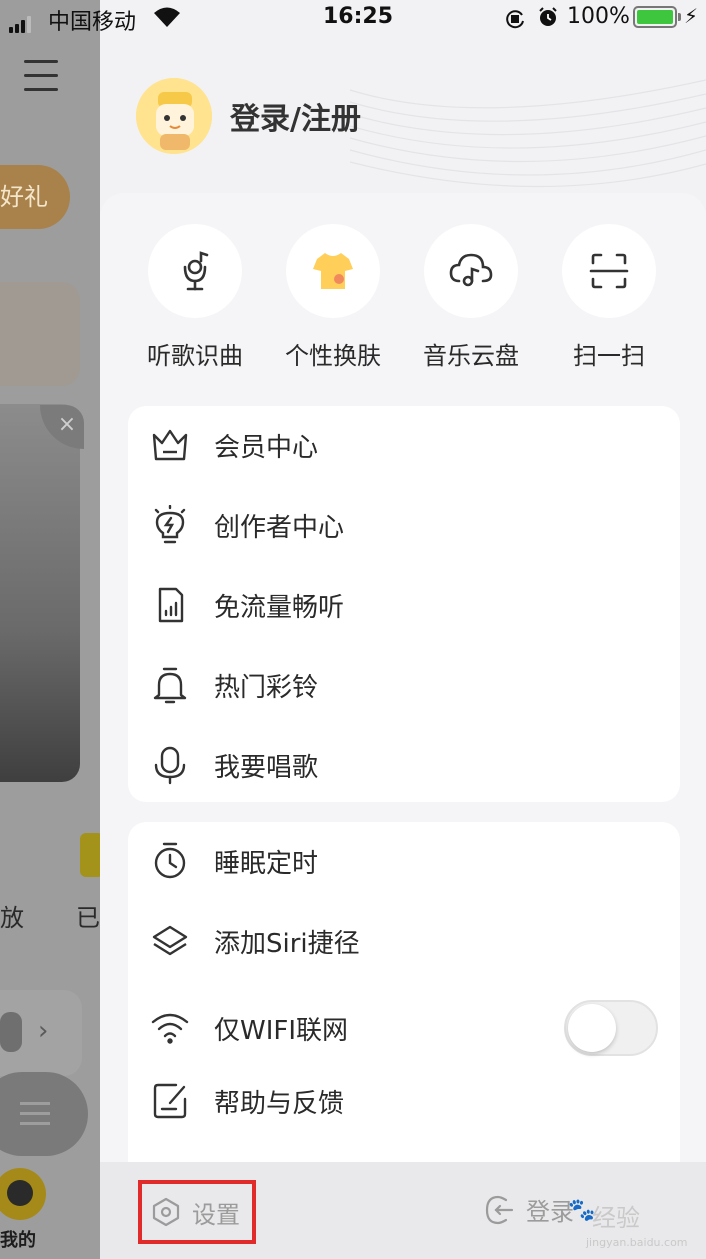 This screenshot has width=706, height=1259. I want to click on music-recognition-icon, so click(195, 271).